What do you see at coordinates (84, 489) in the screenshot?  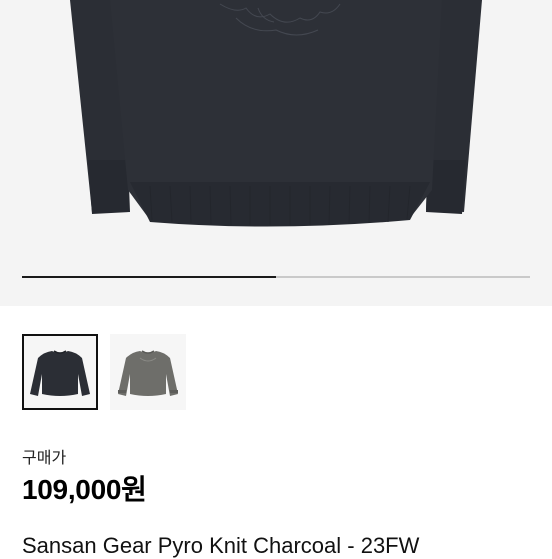 I see `price-value: 109,000원` at bounding box center [84, 489].